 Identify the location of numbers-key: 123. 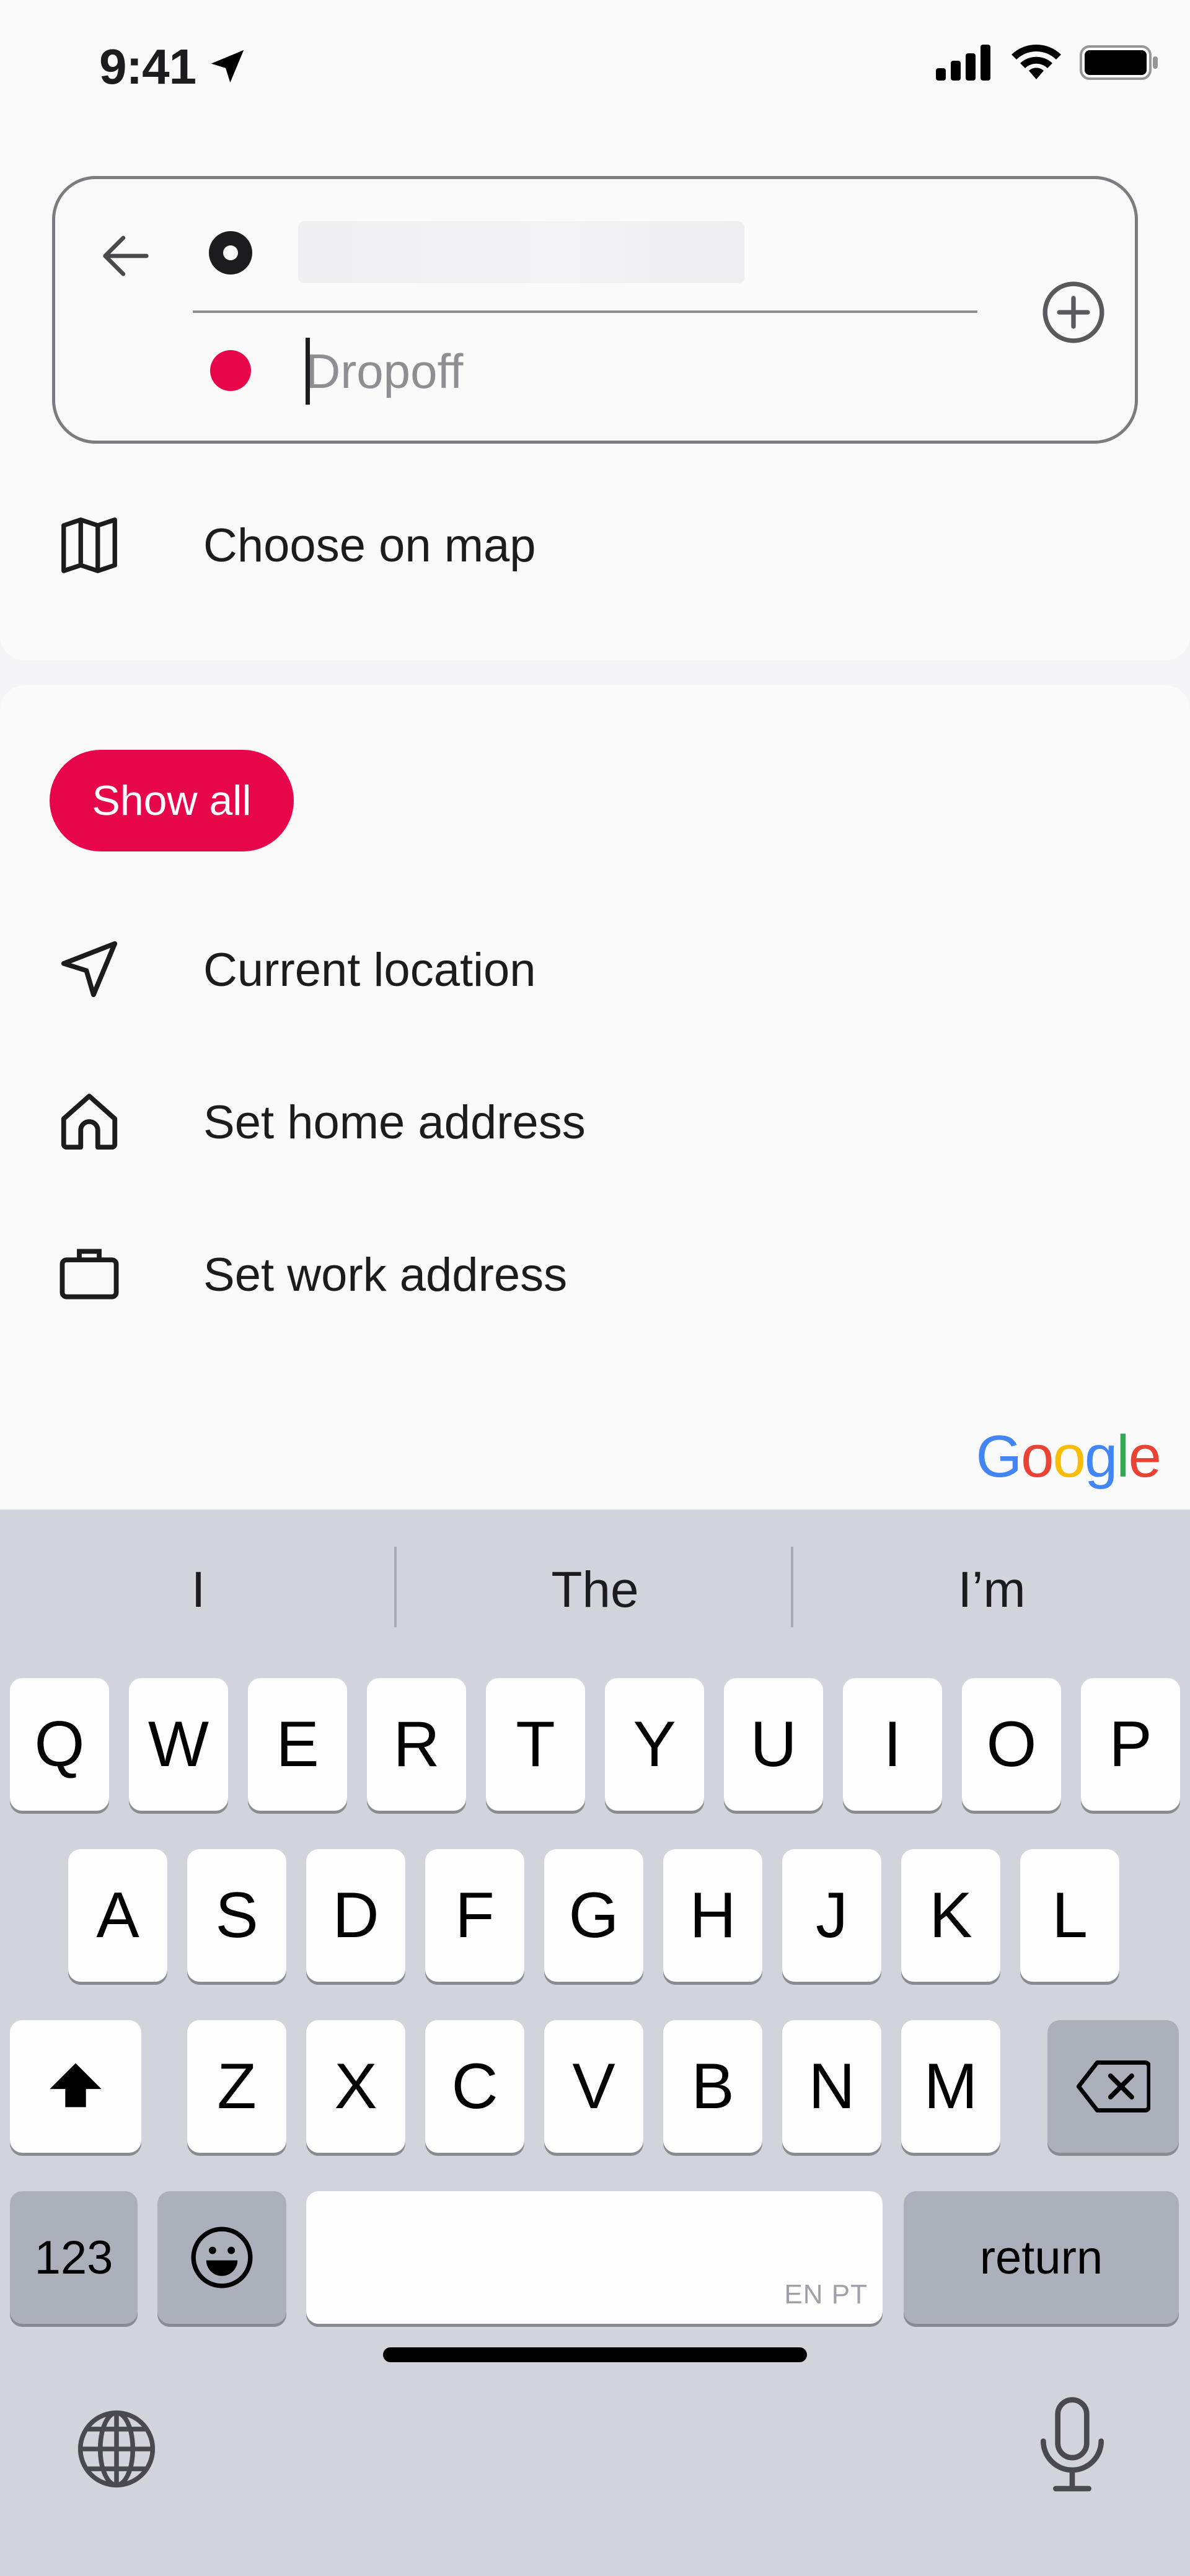
(74, 2257).